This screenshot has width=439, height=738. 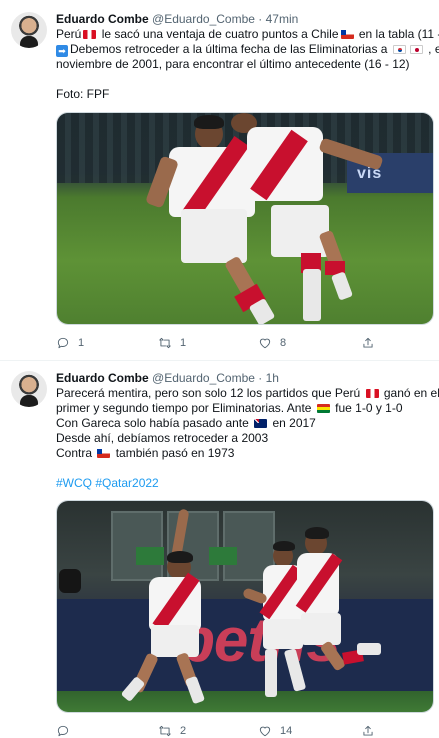 I want to click on retweet-count: 2, so click(x=183, y=731).